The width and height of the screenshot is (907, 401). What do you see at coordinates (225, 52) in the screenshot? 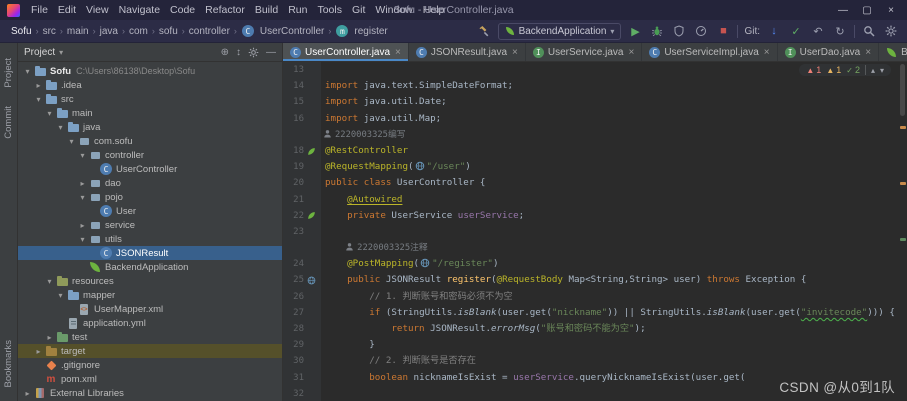
I see `select-opened-file-button: ⊕` at bounding box center [225, 52].